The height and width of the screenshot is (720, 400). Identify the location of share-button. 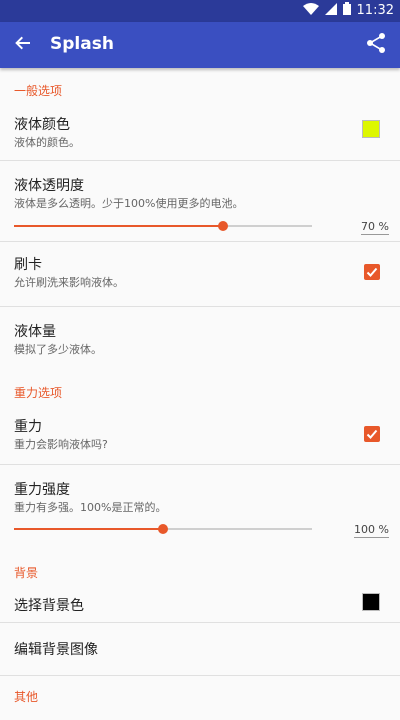
(376, 45).